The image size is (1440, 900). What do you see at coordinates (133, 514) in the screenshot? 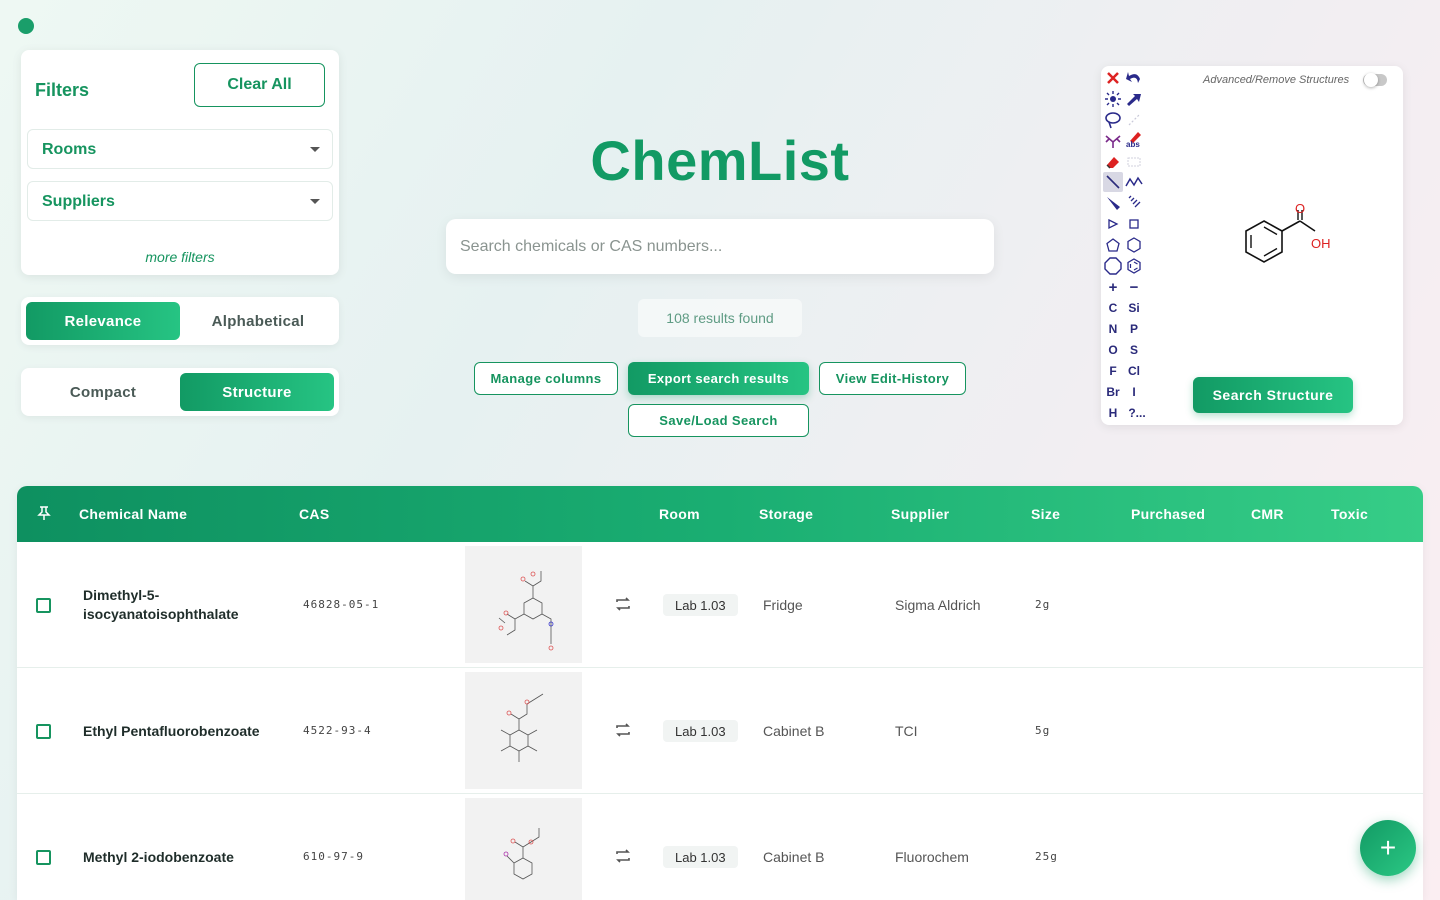
I see `header-chemical-name: Chemical Name` at bounding box center [133, 514].